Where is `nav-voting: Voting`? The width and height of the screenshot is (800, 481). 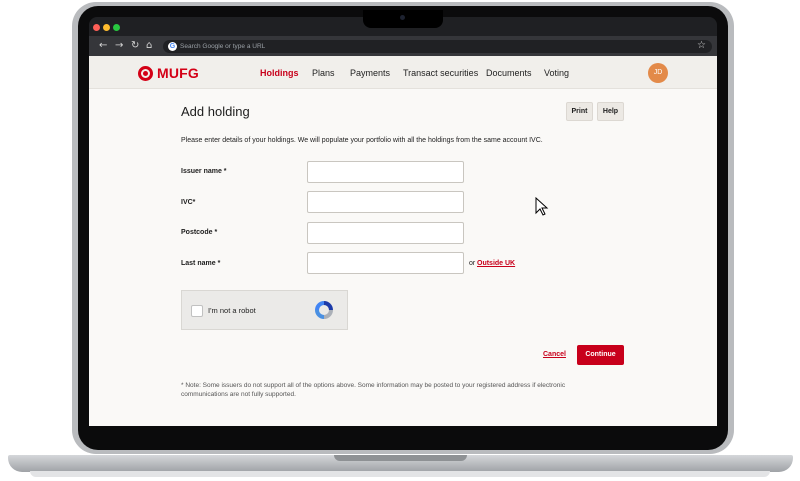 nav-voting: Voting is located at coordinates (556, 73).